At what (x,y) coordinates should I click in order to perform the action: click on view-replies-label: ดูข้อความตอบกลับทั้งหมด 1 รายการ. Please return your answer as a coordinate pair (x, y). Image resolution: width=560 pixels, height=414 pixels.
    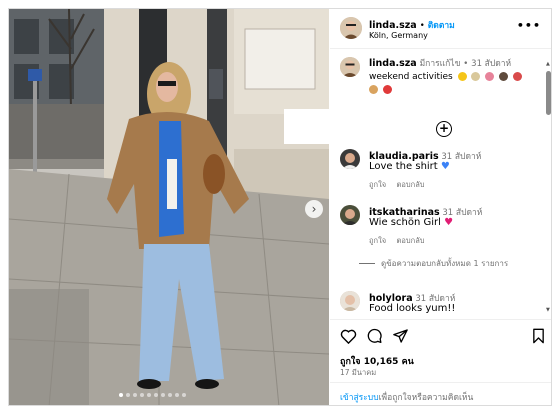
    Looking at the image, I should click on (445, 263).